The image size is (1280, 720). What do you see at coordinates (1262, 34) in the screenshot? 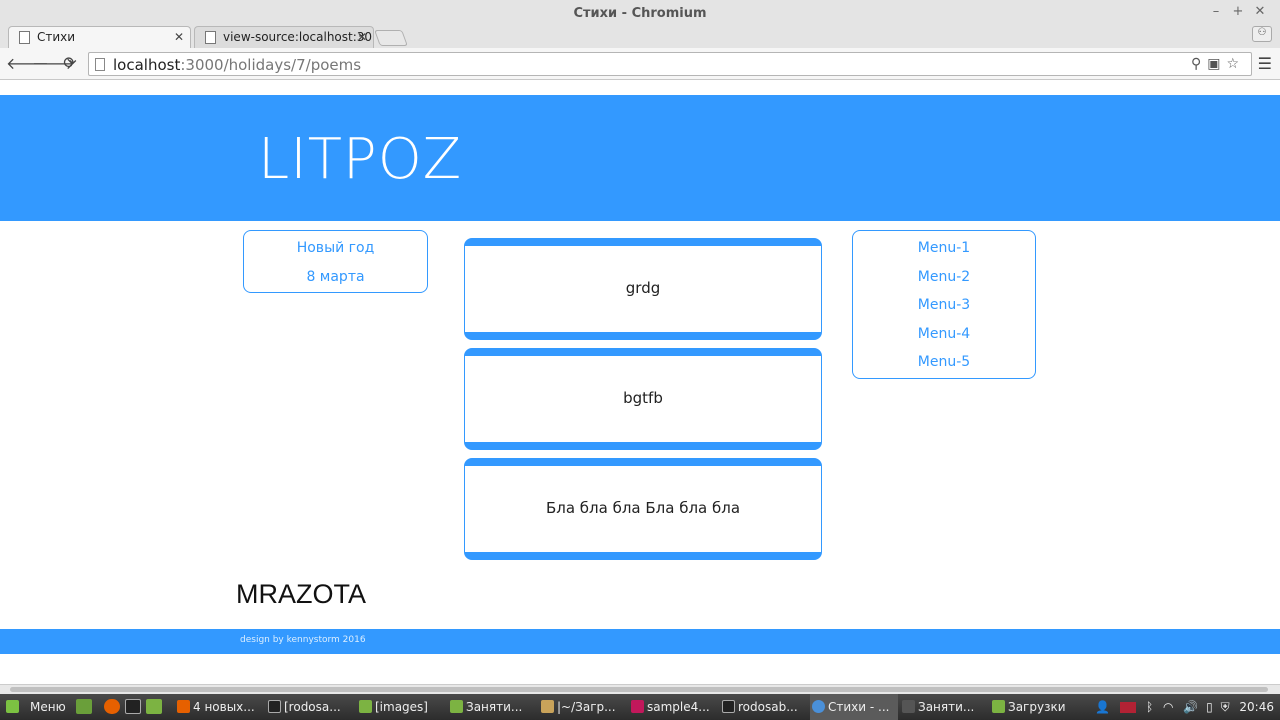
I see `profile-icon: ⚇` at bounding box center [1262, 34].